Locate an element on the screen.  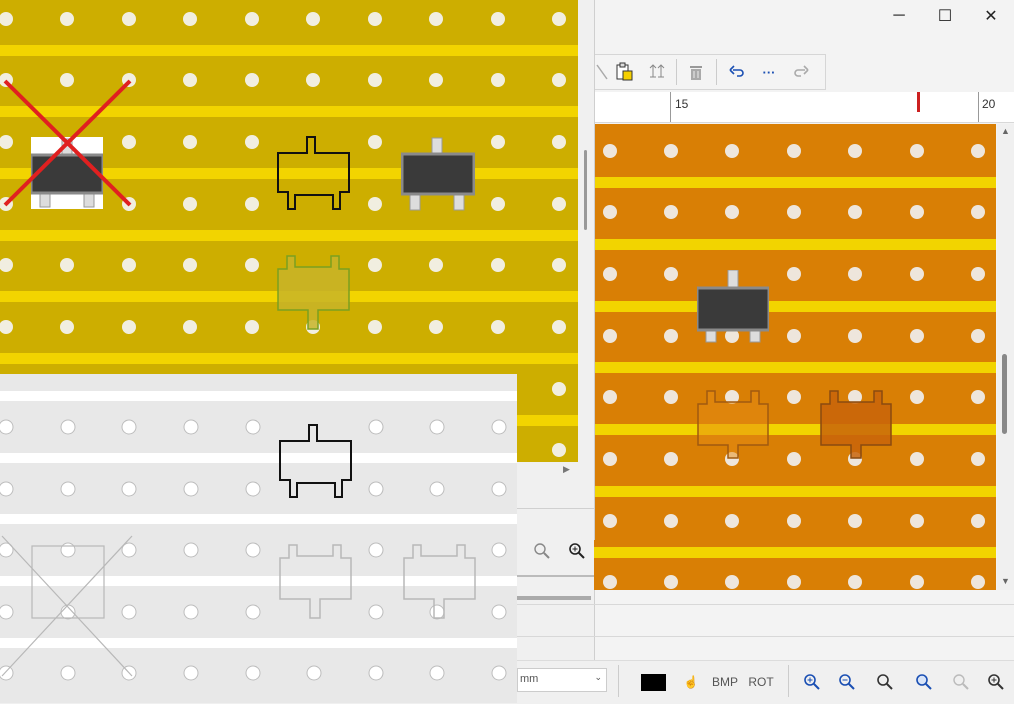
close-button: ✕ is located at coordinates (991, 16).